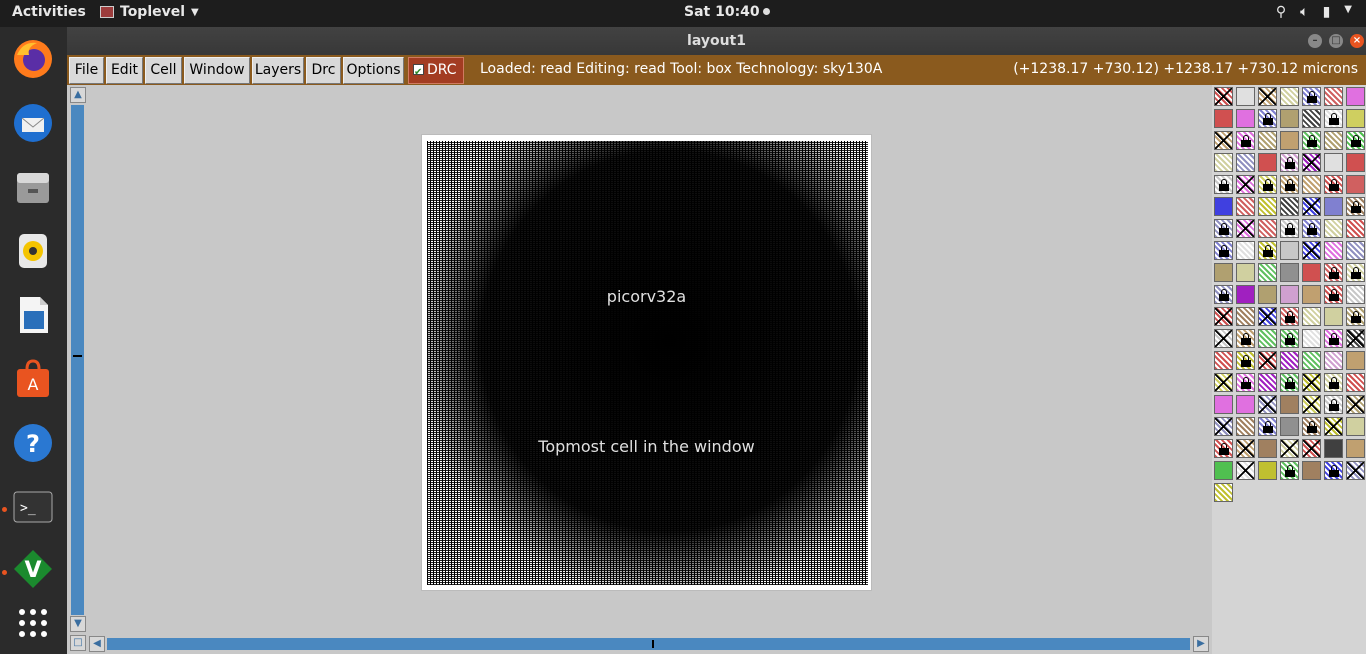  I want to click on vertical-scroll-trough, so click(77, 360).